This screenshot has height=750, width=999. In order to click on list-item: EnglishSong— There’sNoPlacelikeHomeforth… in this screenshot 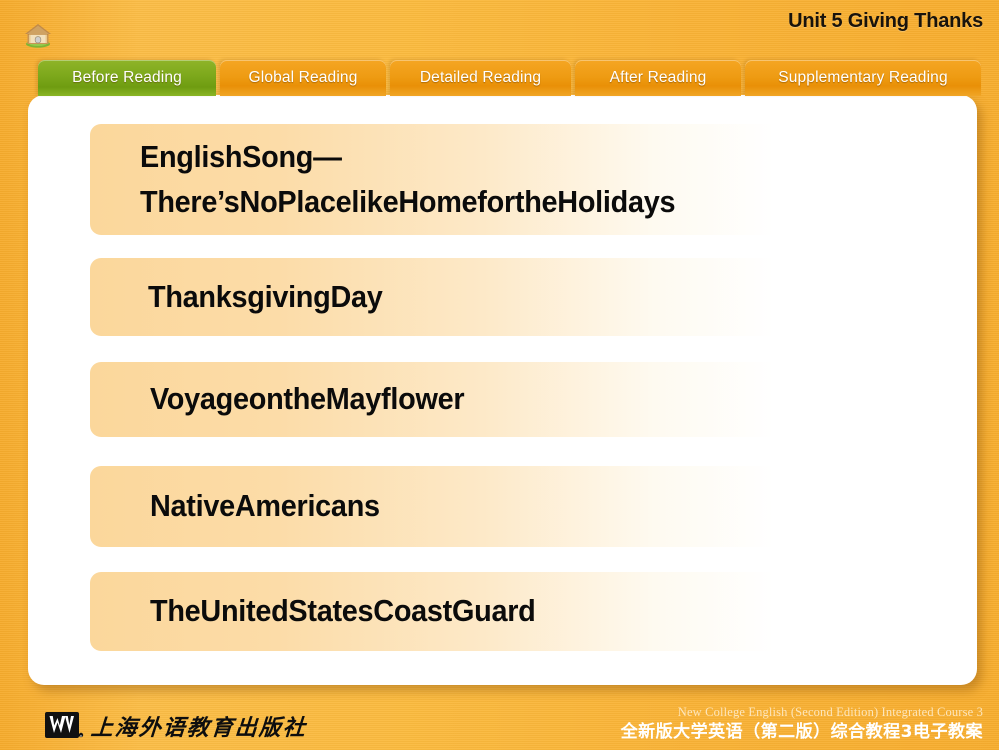, I will do `click(517, 179)`.